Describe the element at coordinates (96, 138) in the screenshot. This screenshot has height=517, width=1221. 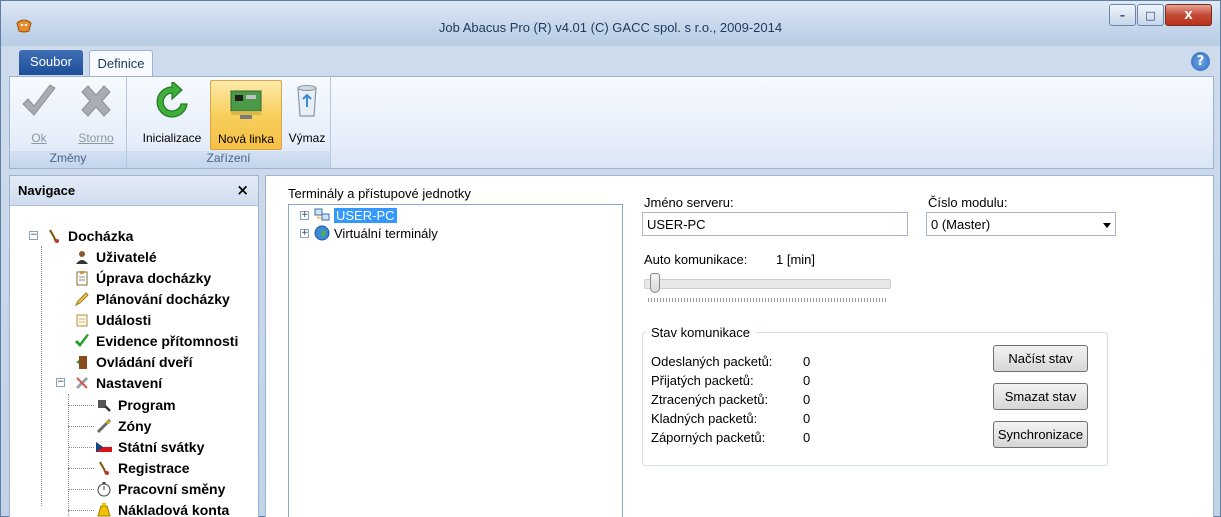
I see `storno-label: Storno` at that location.